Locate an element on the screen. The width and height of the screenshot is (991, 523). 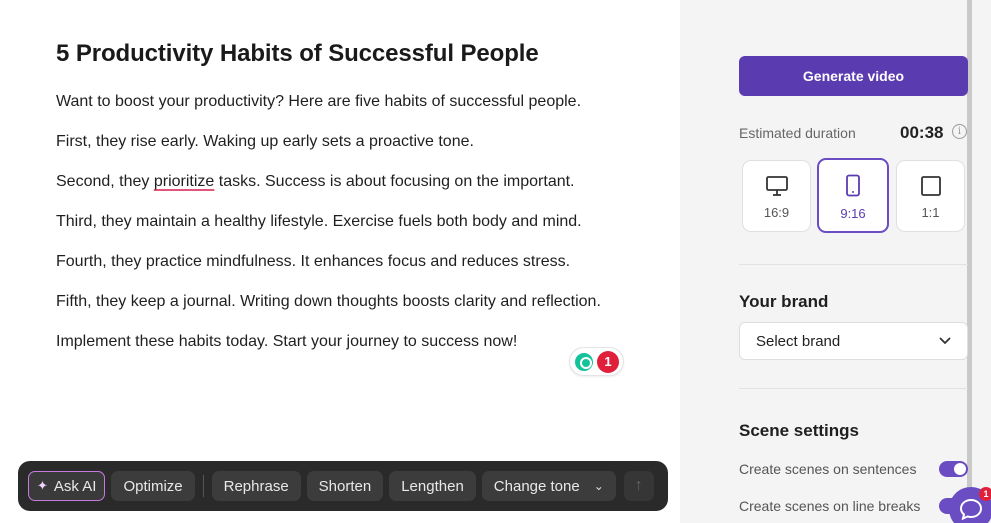
toolbar-divider is located at coordinates (203, 486).